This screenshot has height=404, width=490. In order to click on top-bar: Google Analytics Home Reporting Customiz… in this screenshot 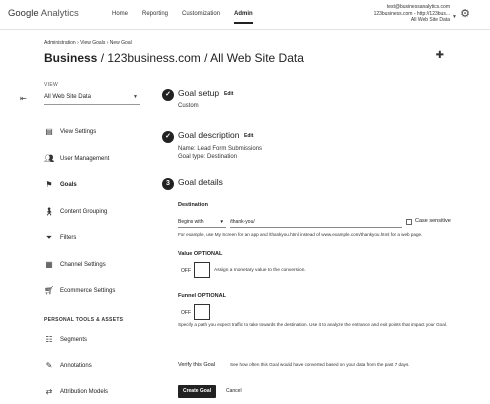, I will do `click(245, 15)`.